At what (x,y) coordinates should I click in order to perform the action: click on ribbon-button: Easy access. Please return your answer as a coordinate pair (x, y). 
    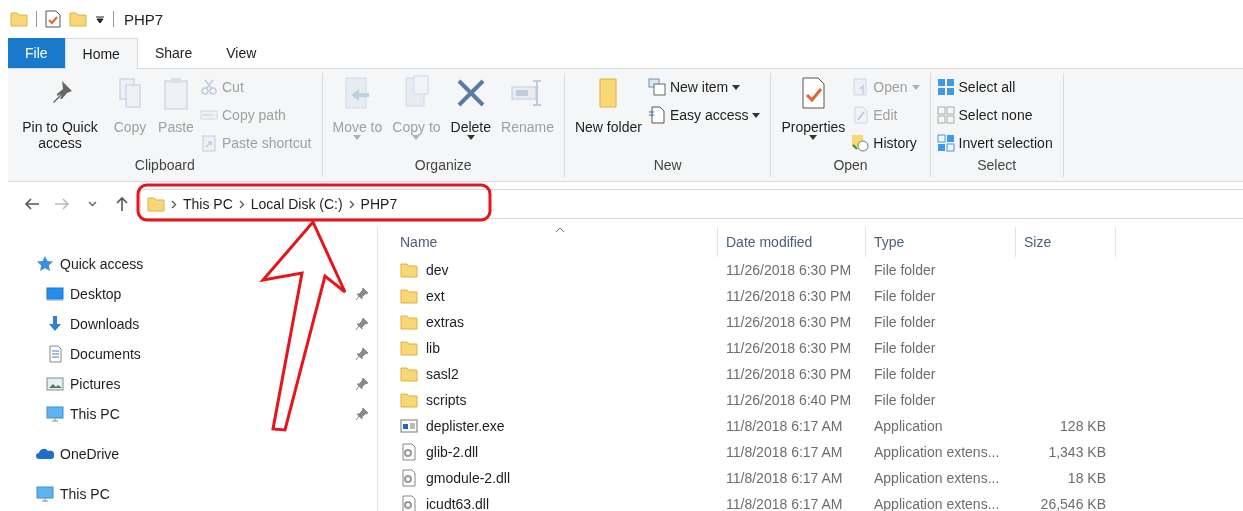
    Looking at the image, I should click on (706, 115).